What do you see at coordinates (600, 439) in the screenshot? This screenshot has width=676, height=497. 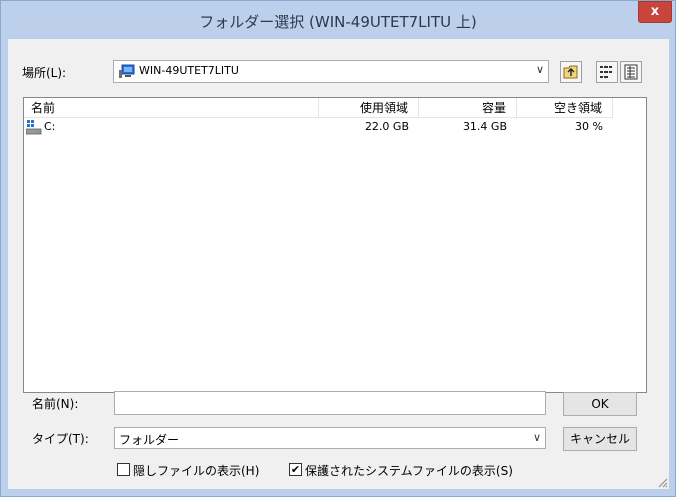 I see `cancel-button: キャンセル` at bounding box center [600, 439].